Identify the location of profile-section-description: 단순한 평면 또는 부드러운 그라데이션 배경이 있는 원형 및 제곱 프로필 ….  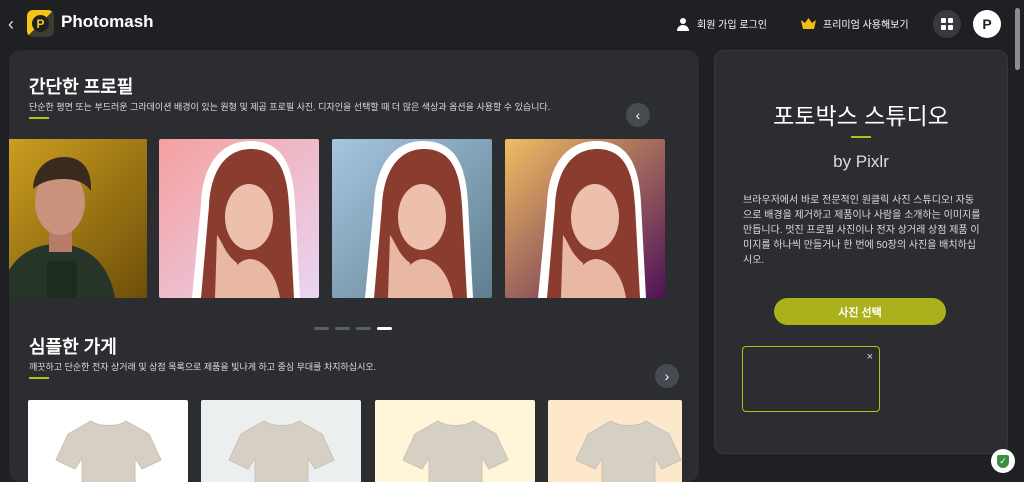
(290, 107).